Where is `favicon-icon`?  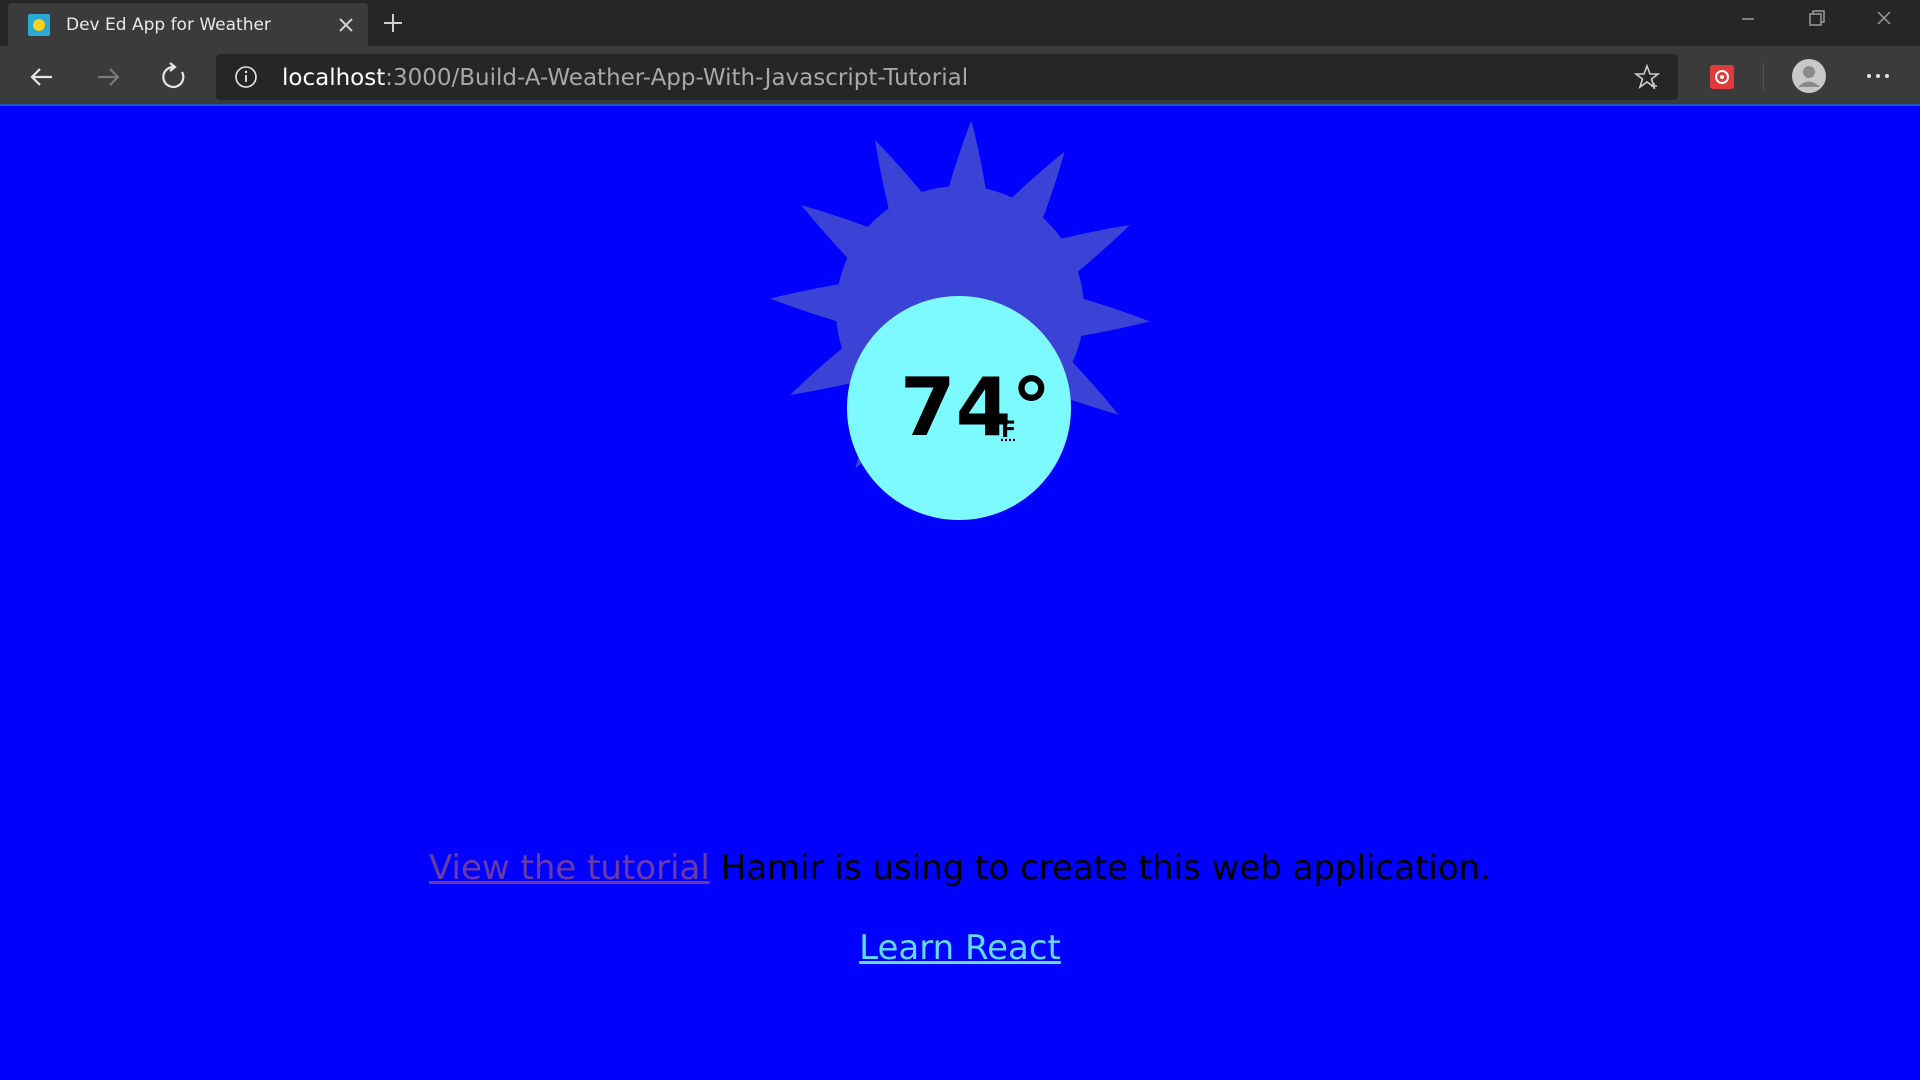 favicon-icon is located at coordinates (39, 25).